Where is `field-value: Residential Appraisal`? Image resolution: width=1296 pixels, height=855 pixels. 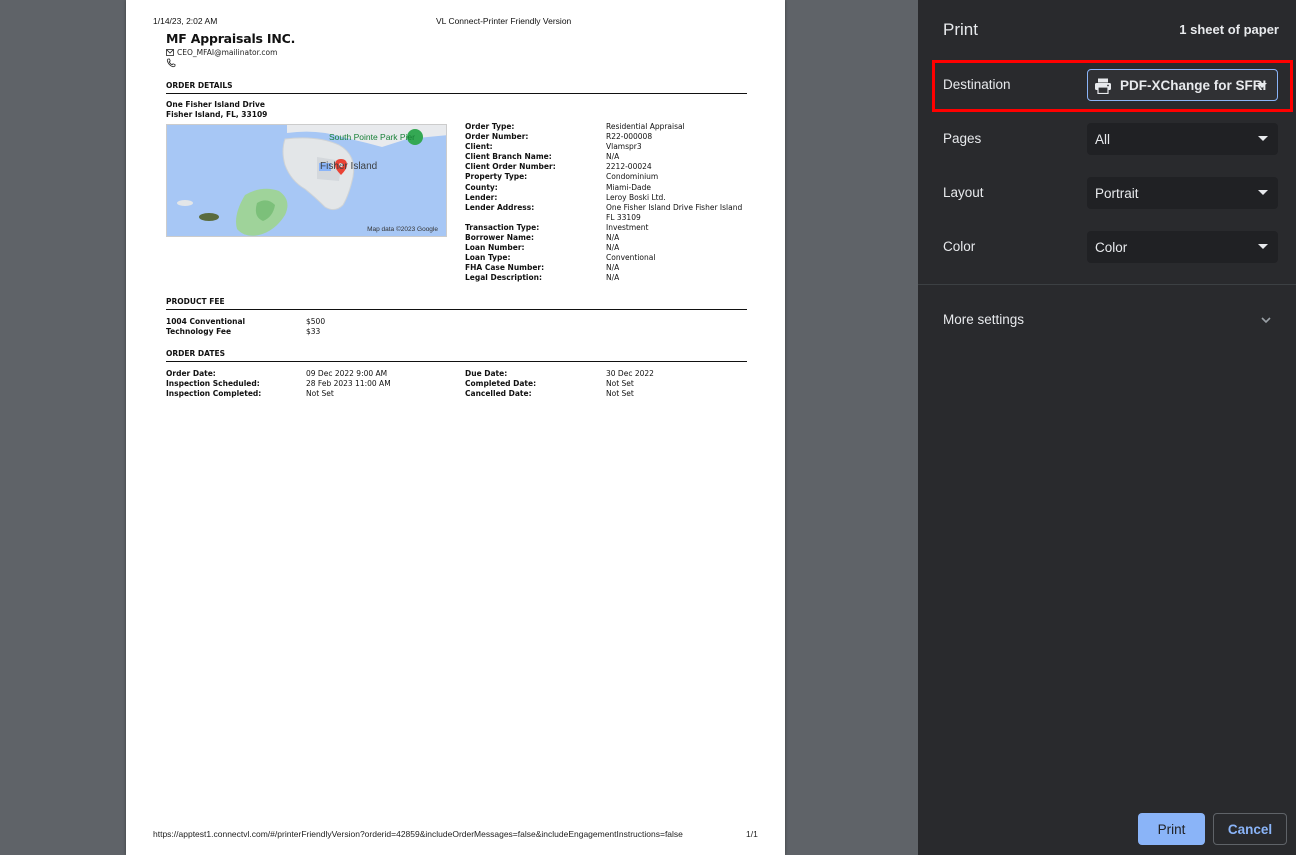
field-value: Residential Appraisal is located at coordinates (645, 126).